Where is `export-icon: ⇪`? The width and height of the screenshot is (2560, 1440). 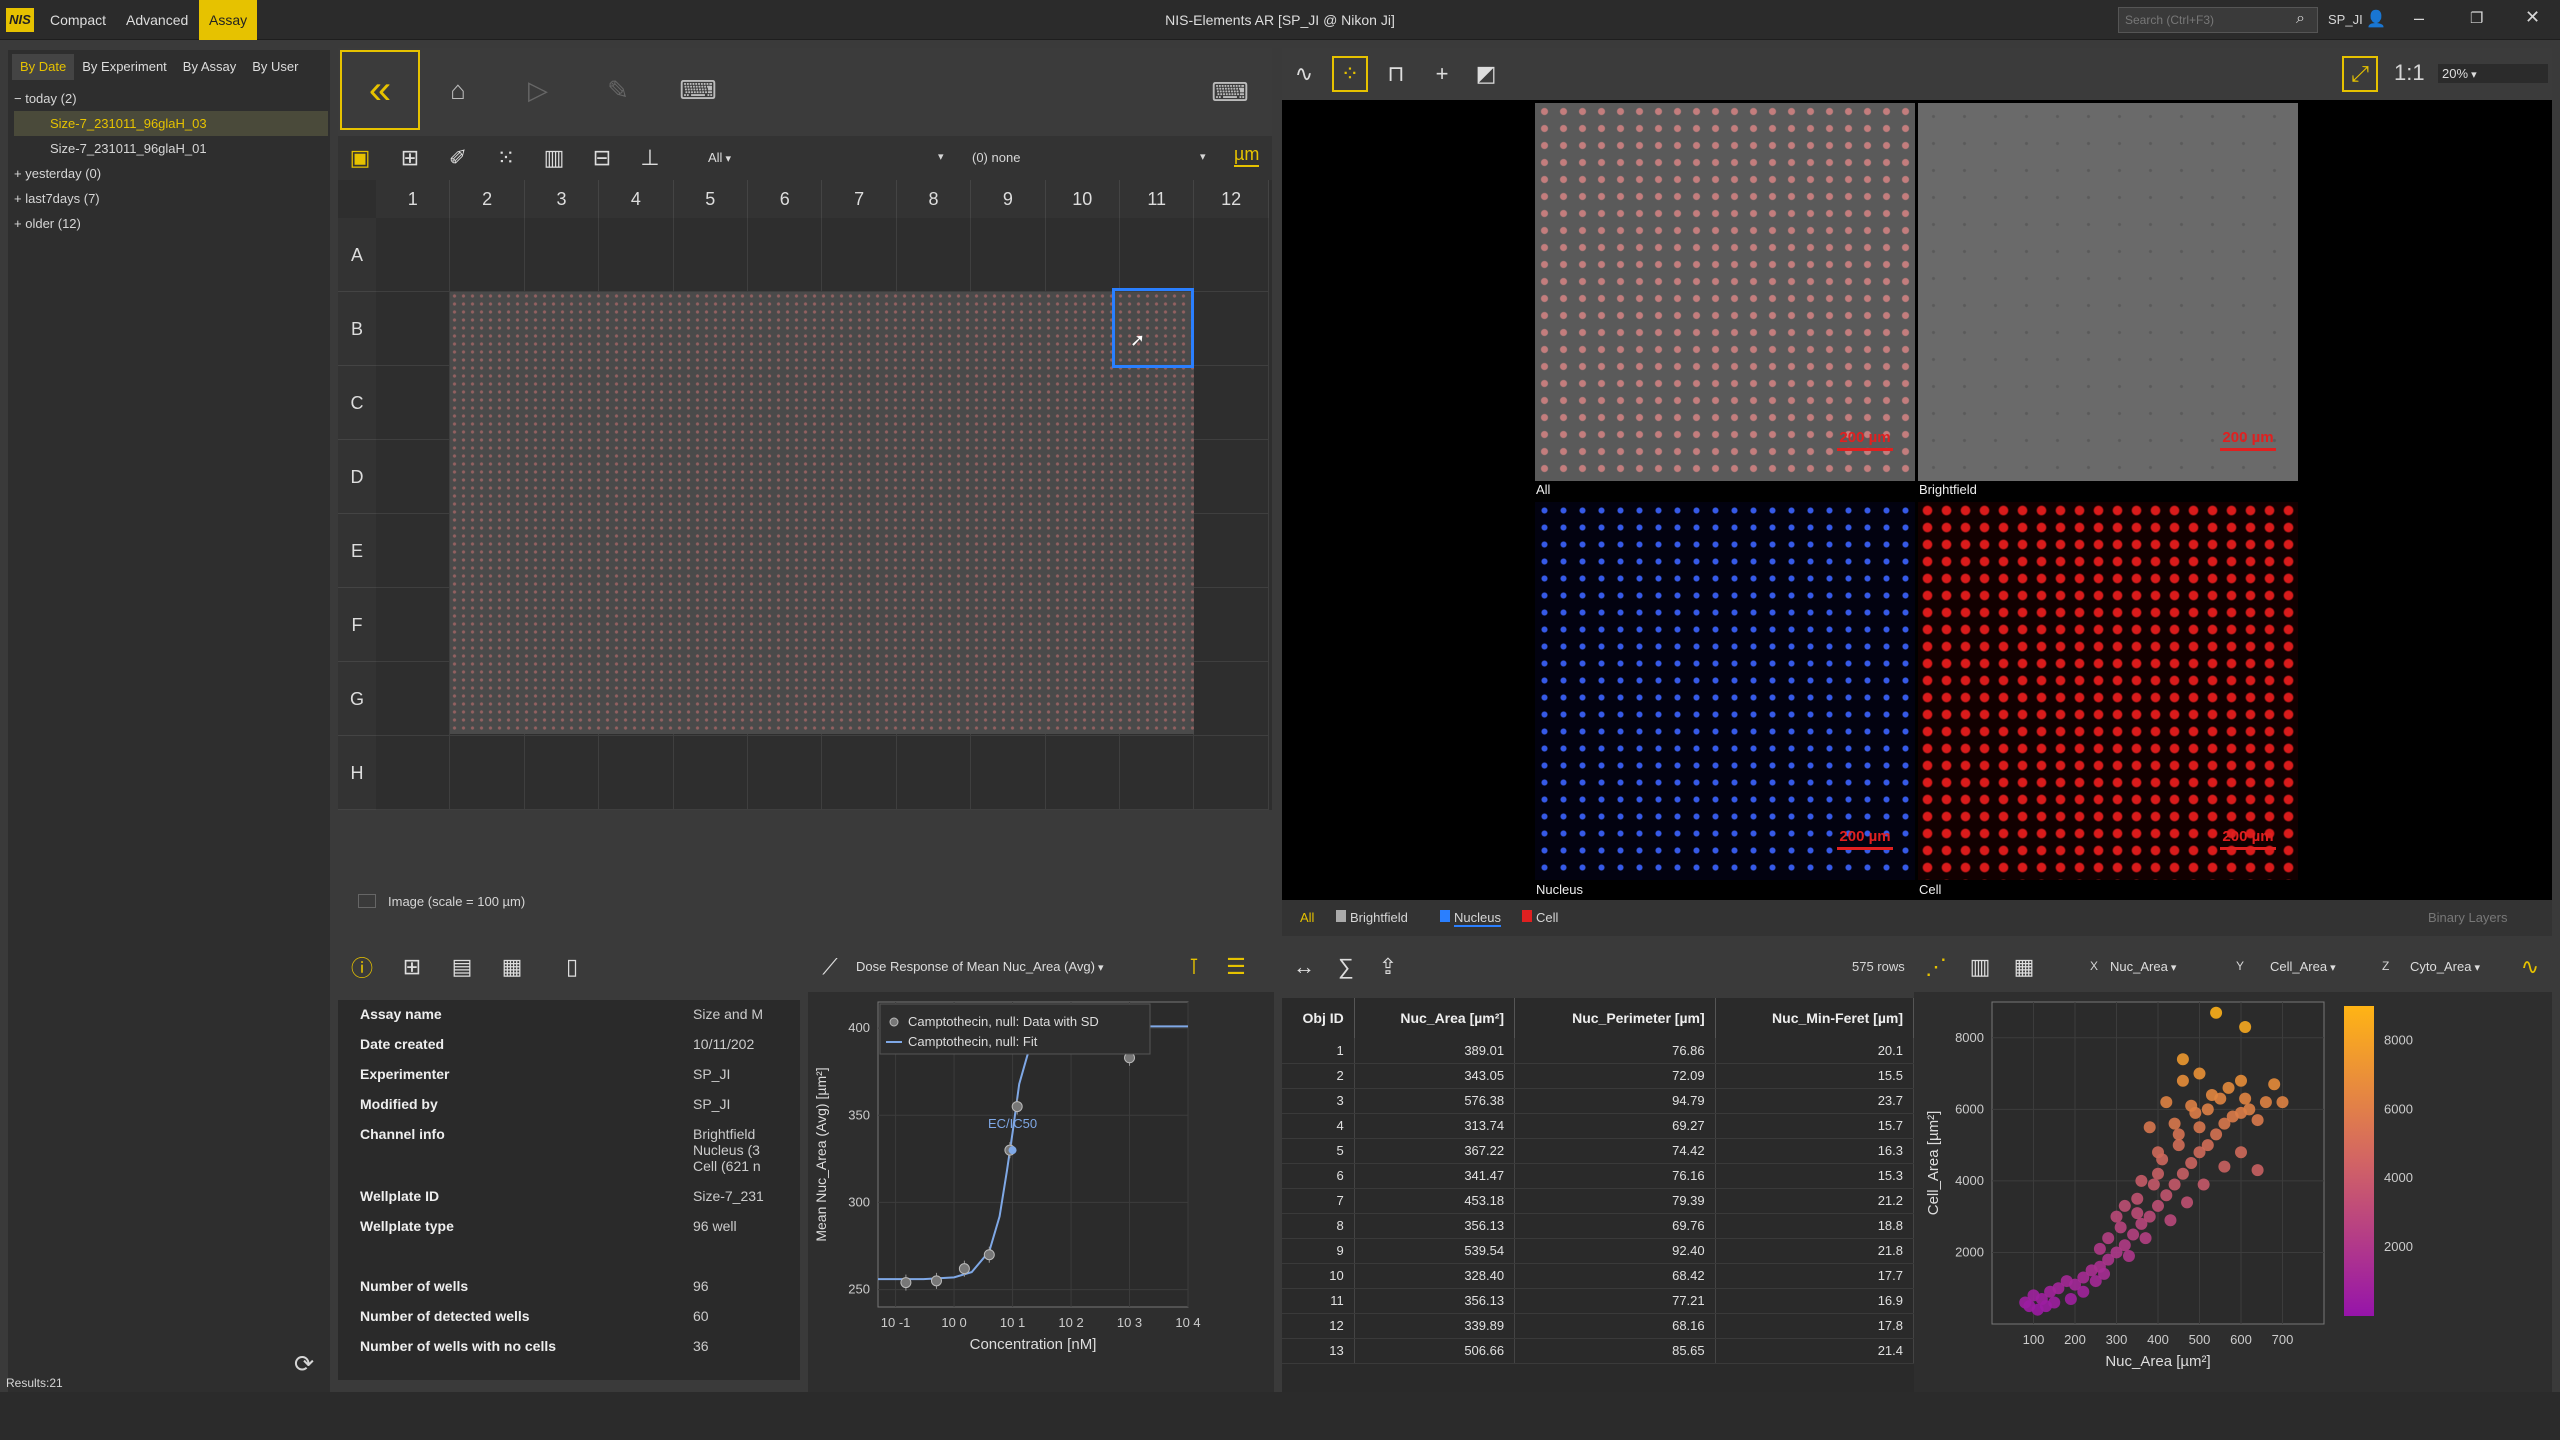 export-icon: ⇪ is located at coordinates (1388, 967).